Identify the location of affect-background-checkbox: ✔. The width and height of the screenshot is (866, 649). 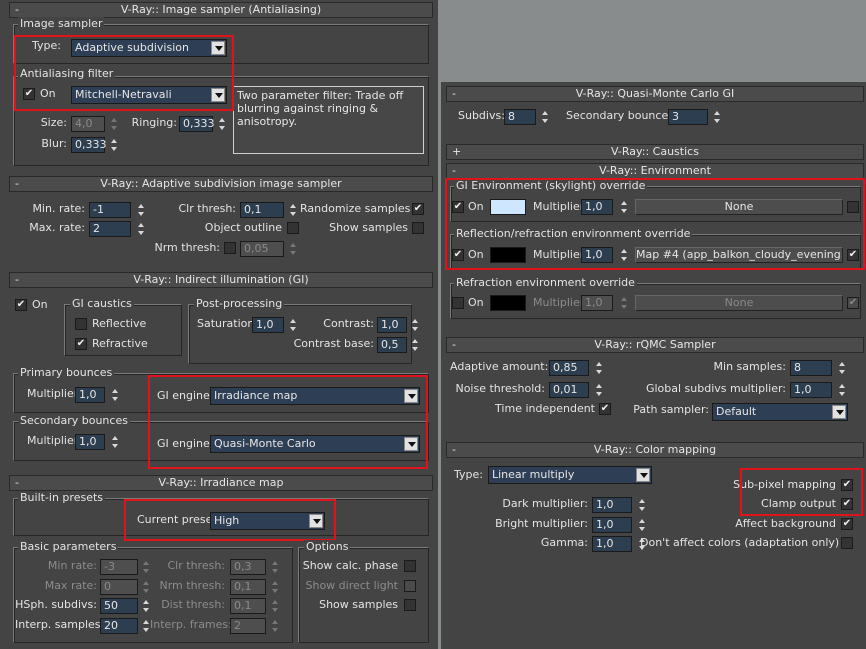
(847, 524).